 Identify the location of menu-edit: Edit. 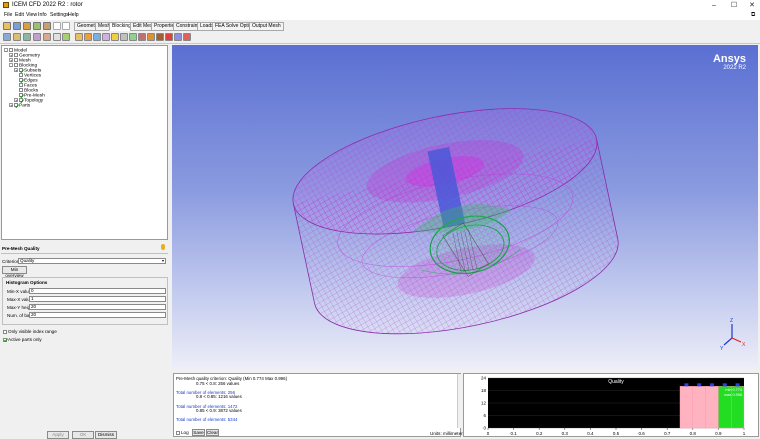
(19, 15).